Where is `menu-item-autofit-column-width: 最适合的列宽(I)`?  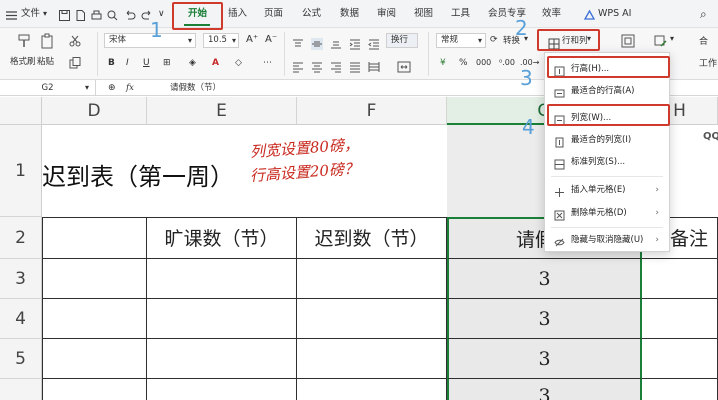 menu-item-autofit-column-width: 最适合的列宽(I) is located at coordinates (607, 140).